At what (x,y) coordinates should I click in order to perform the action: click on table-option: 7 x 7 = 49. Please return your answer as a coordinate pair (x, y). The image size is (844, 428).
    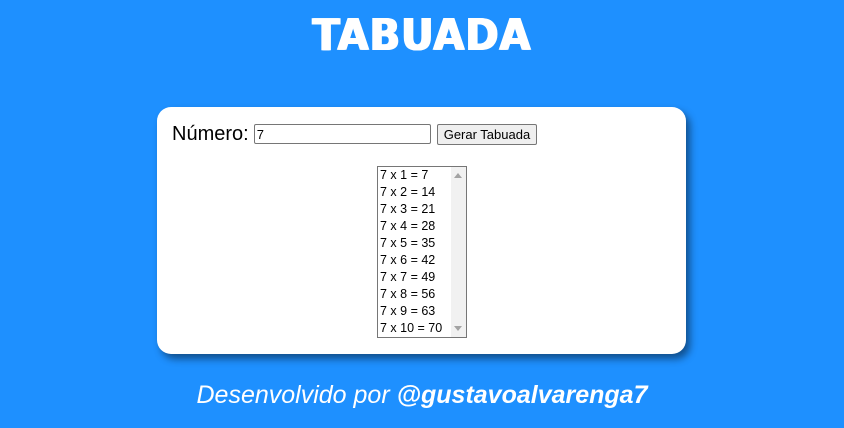
    Looking at the image, I should click on (415, 277).